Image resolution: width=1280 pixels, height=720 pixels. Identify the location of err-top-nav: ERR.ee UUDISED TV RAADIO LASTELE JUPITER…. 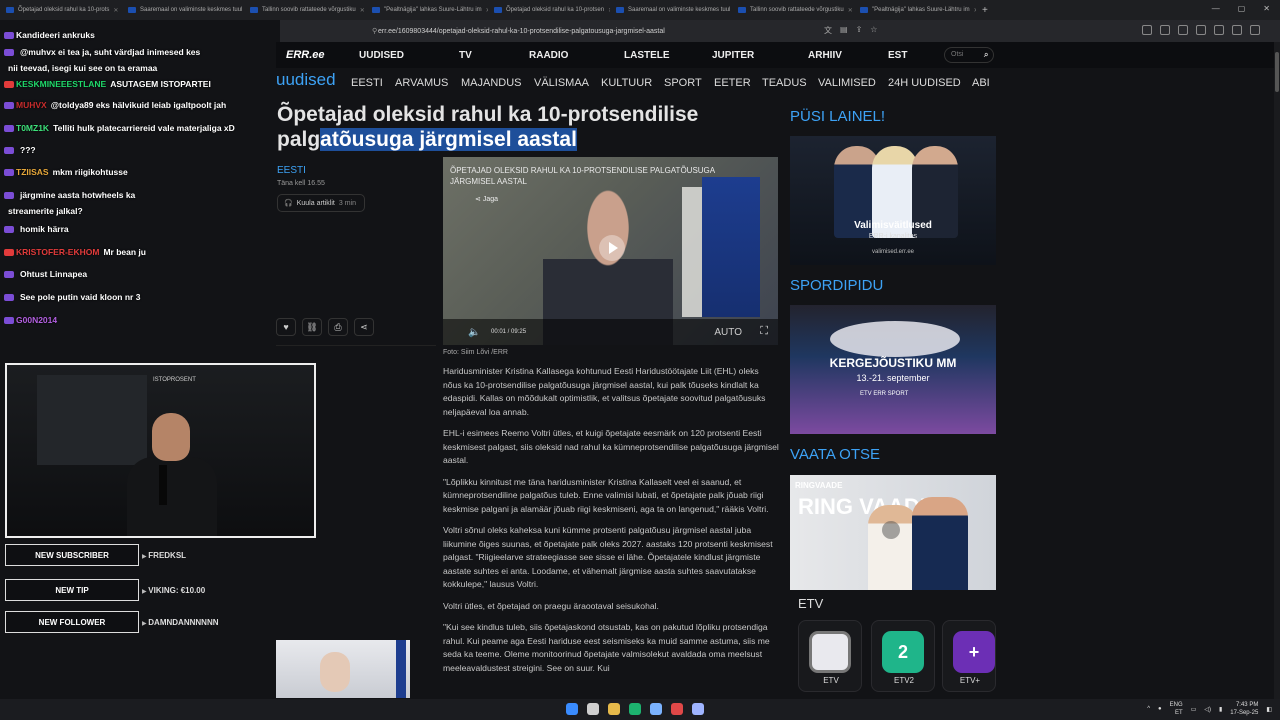
(778, 55).